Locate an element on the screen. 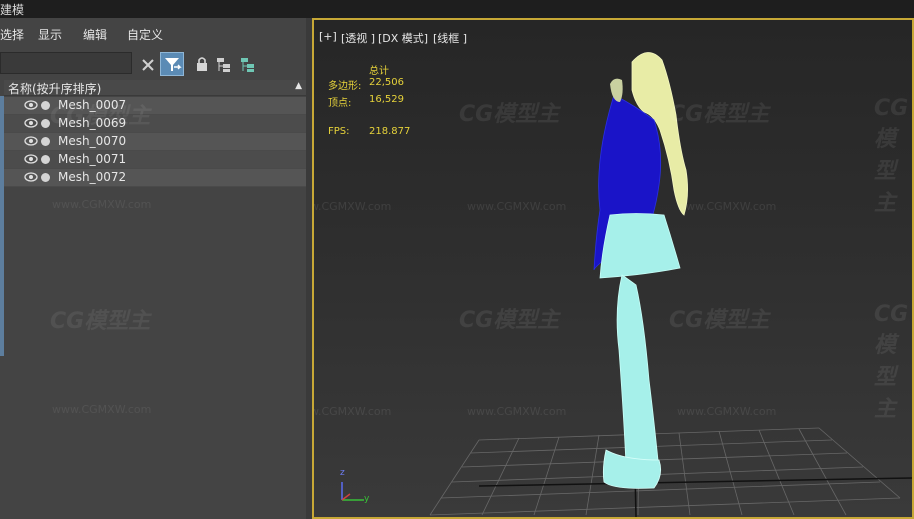 The width and height of the screenshot is (914, 519). grid-axis-x is located at coordinates (695, 482).